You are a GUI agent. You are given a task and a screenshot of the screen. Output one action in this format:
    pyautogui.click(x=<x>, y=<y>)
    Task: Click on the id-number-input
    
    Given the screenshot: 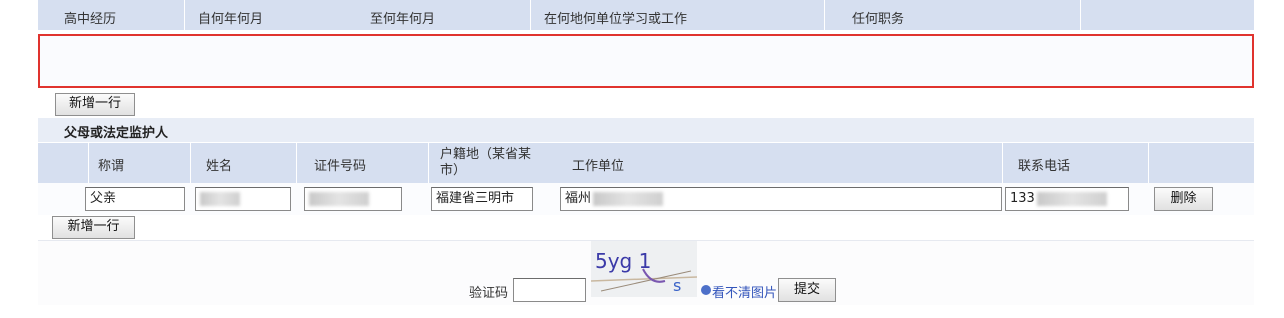 What is the action you would take?
    pyautogui.click(x=353, y=199)
    